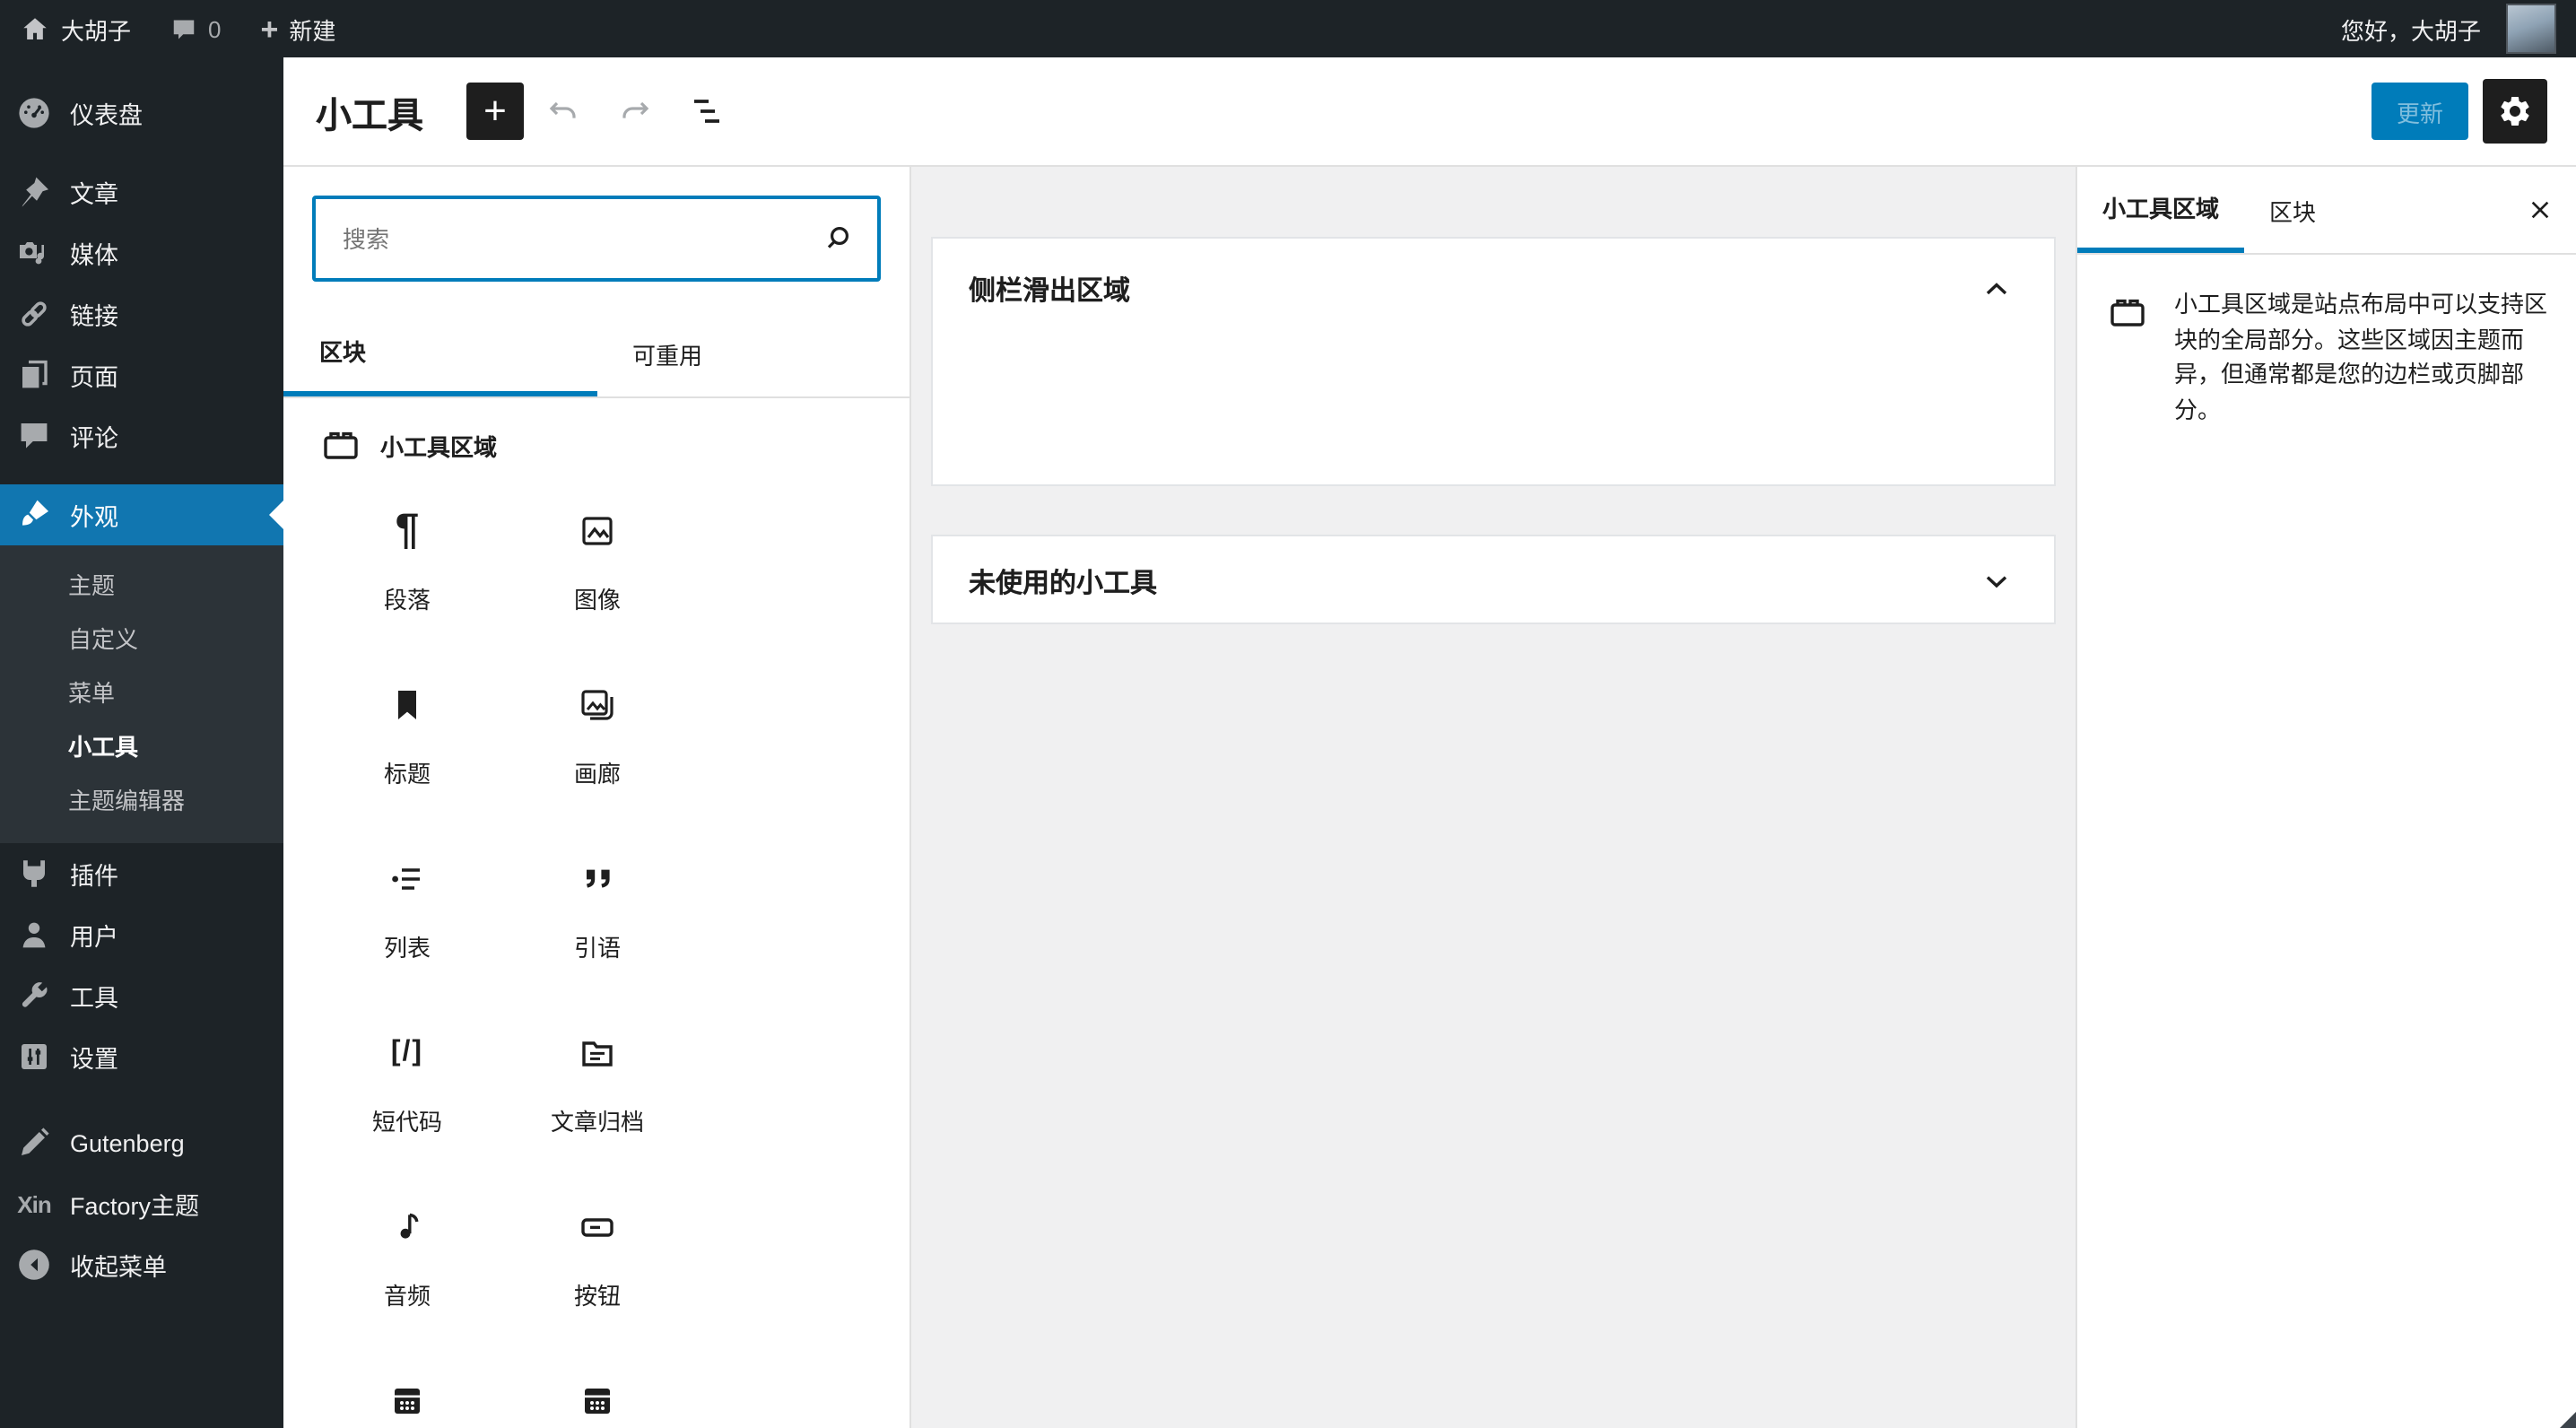 The width and height of the screenshot is (2576, 1428). I want to click on dashboard-icon, so click(34, 113).